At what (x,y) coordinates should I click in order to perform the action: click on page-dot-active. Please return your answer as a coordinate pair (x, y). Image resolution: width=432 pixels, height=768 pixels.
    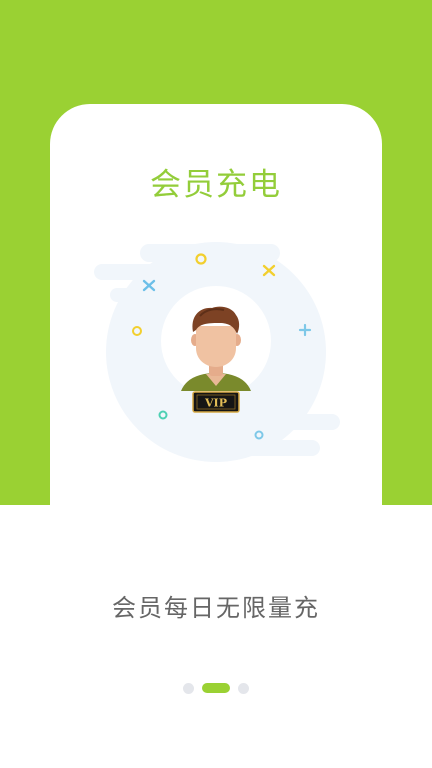
    Looking at the image, I should click on (216, 688).